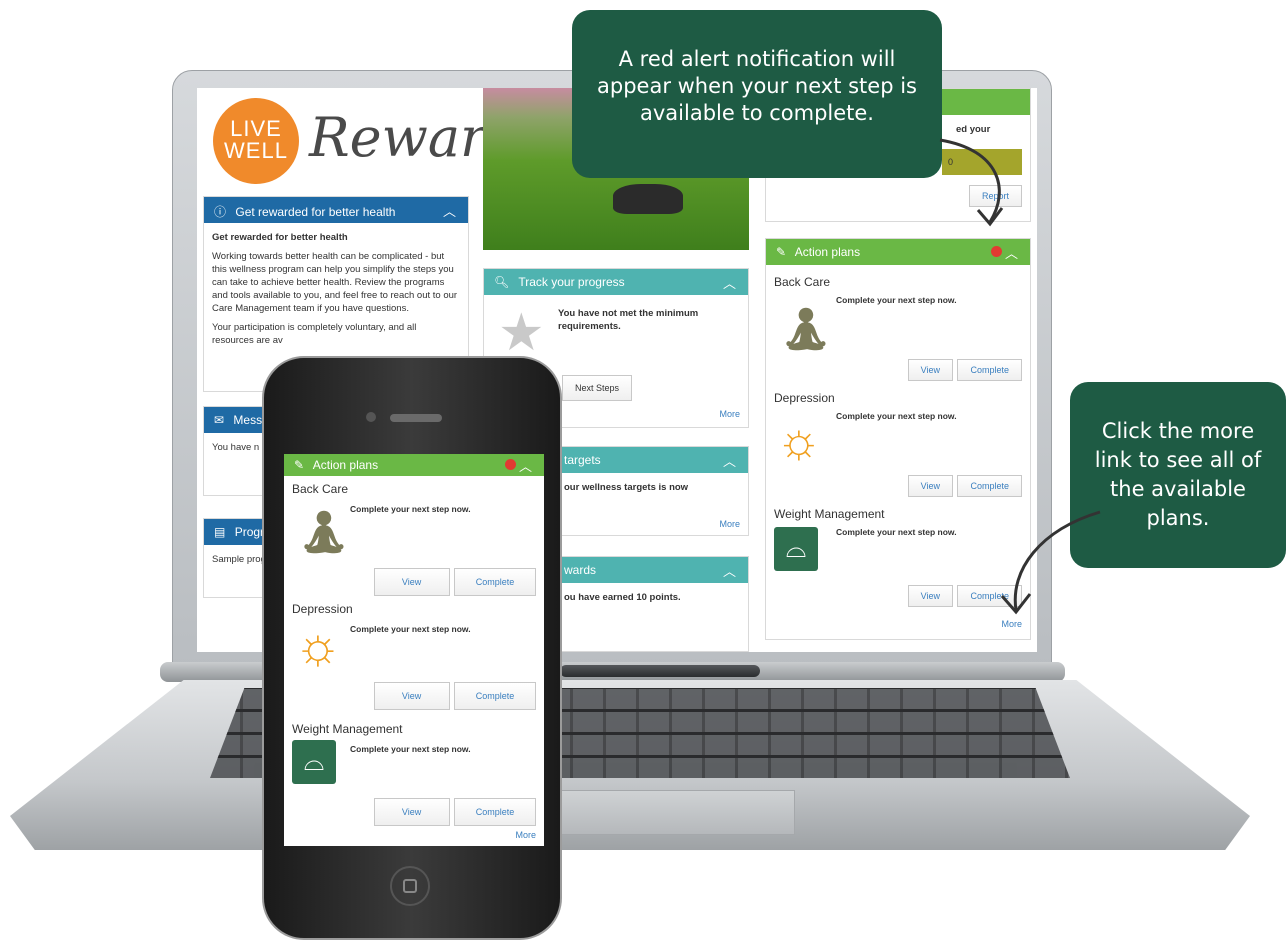 The width and height of the screenshot is (1286, 940). I want to click on track-progress-header-label: Track your progress, so click(571, 282).